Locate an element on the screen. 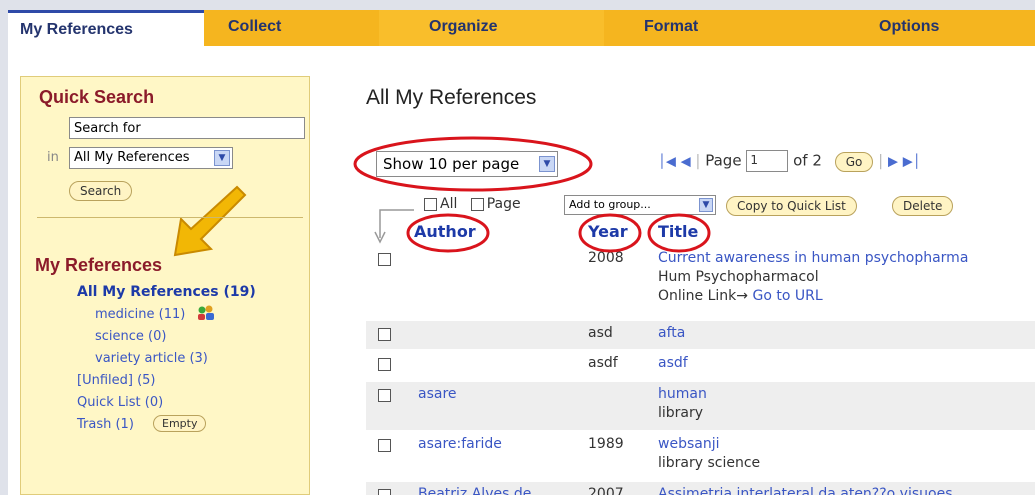 Image resolution: width=1035 pixels, height=495 pixels. row-title: asdf is located at coordinates (673, 363).